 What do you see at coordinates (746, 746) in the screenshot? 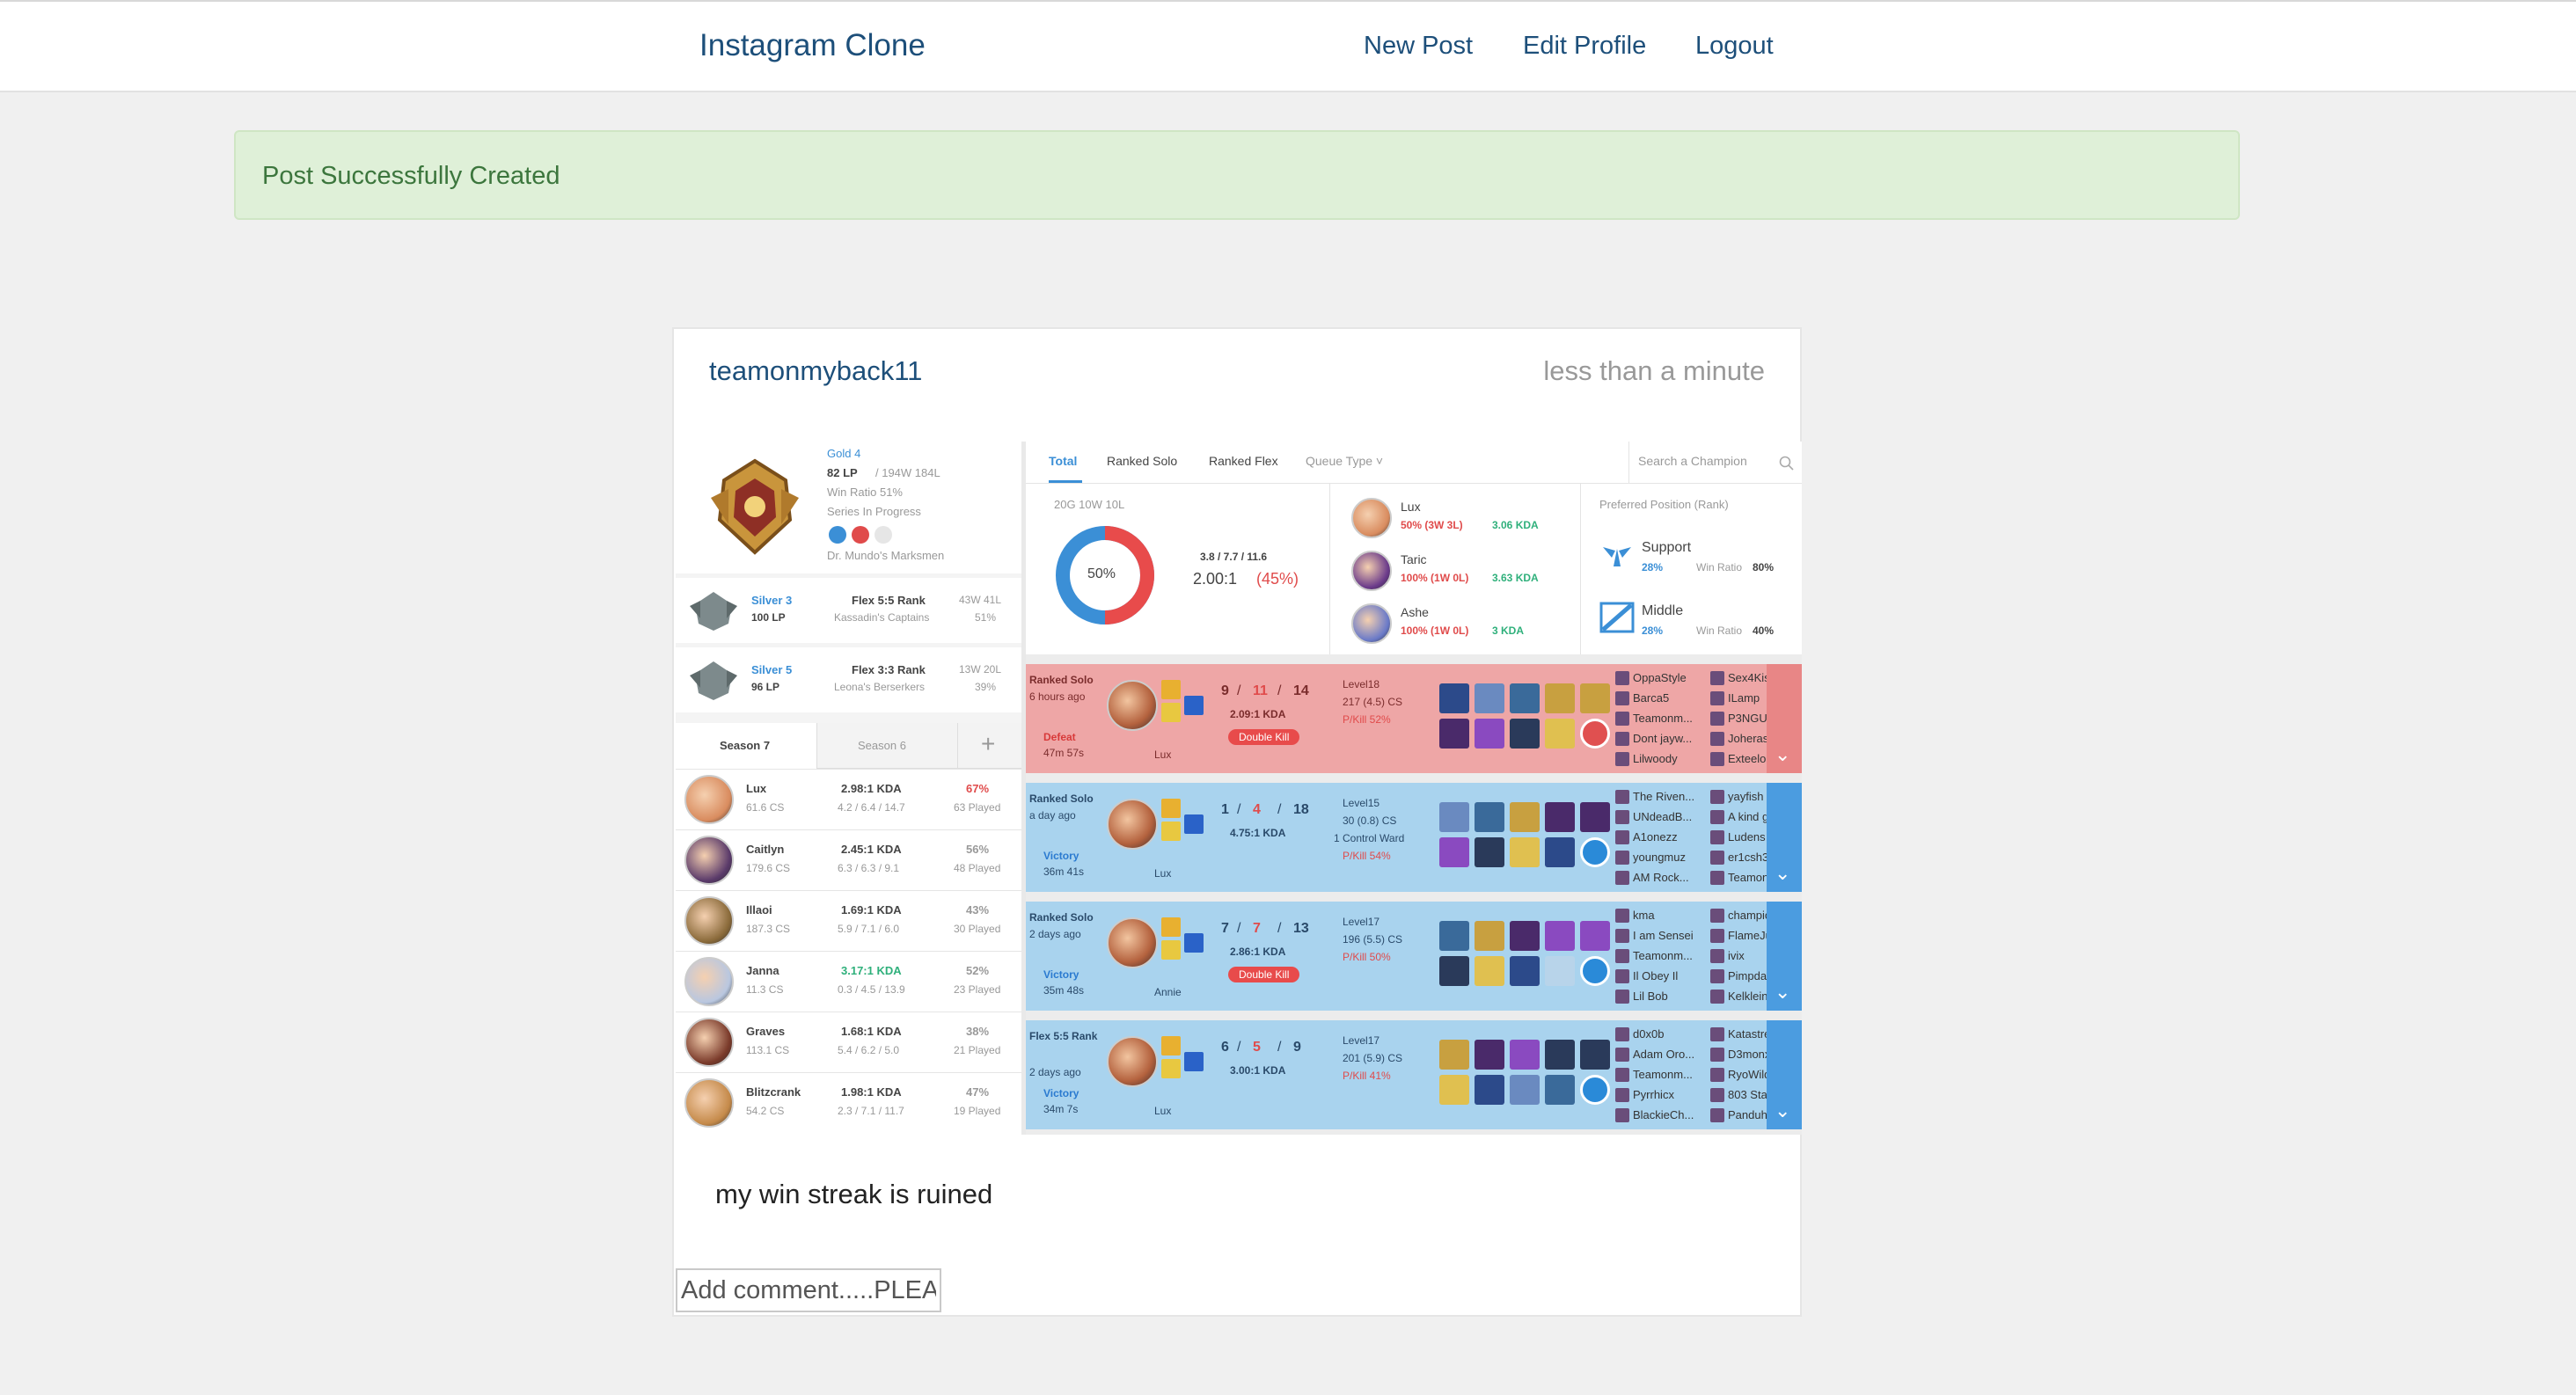
I see `tab-season-7: Season 7` at bounding box center [746, 746].